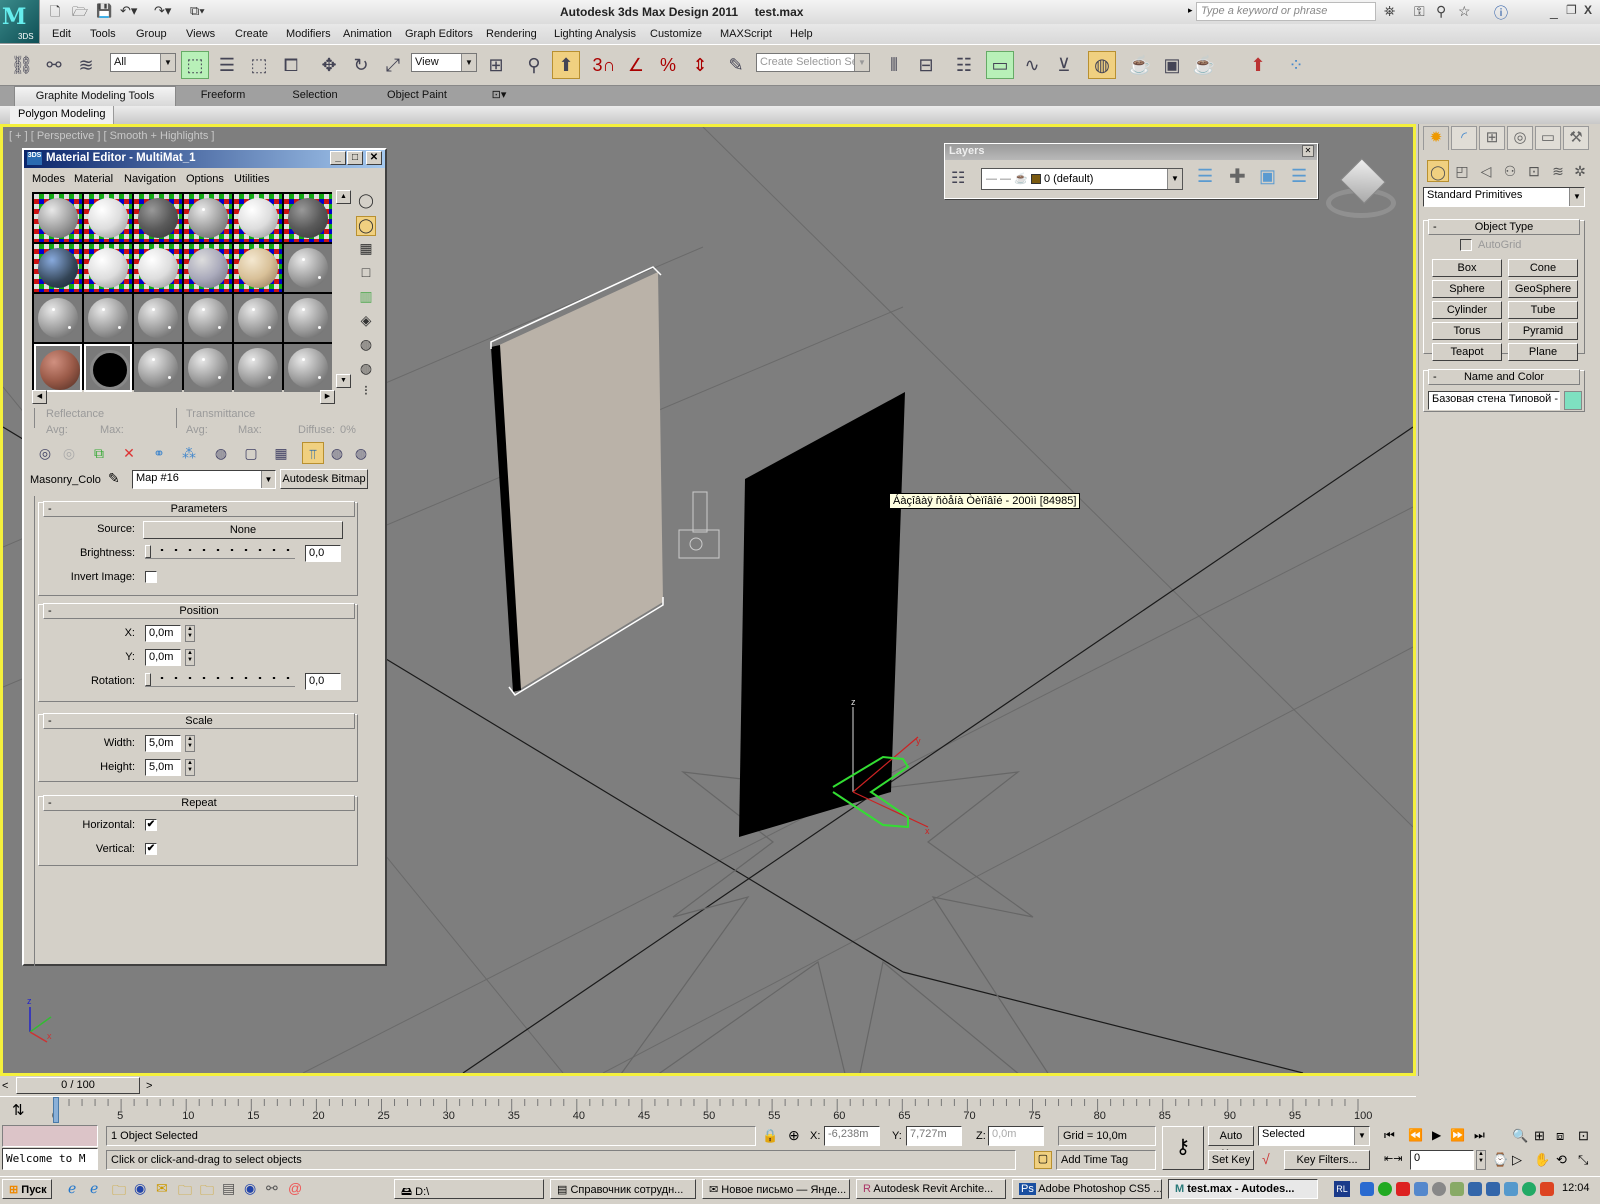 Image resolution: width=1600 pixels, height=1204 pixels. What do you see at coordinates (1479, 1135) in the screenshot?
I see `go-to-end-icon: ⏭` at bounding box center [1479, 1135].